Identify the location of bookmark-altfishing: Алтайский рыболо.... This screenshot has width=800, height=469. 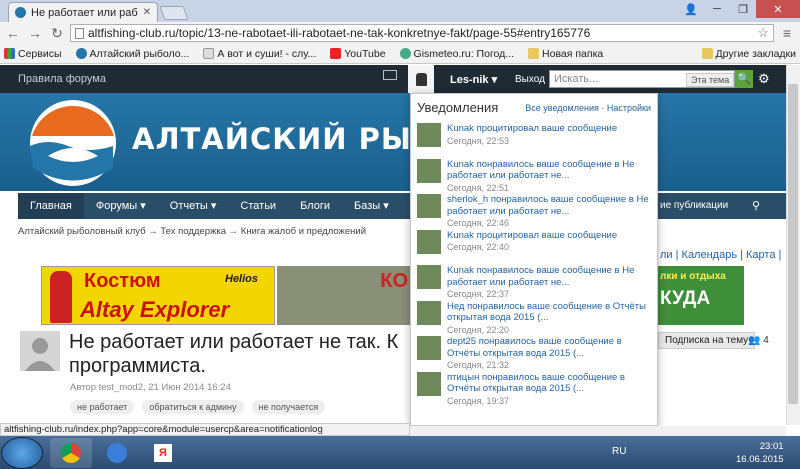
(132, 54).